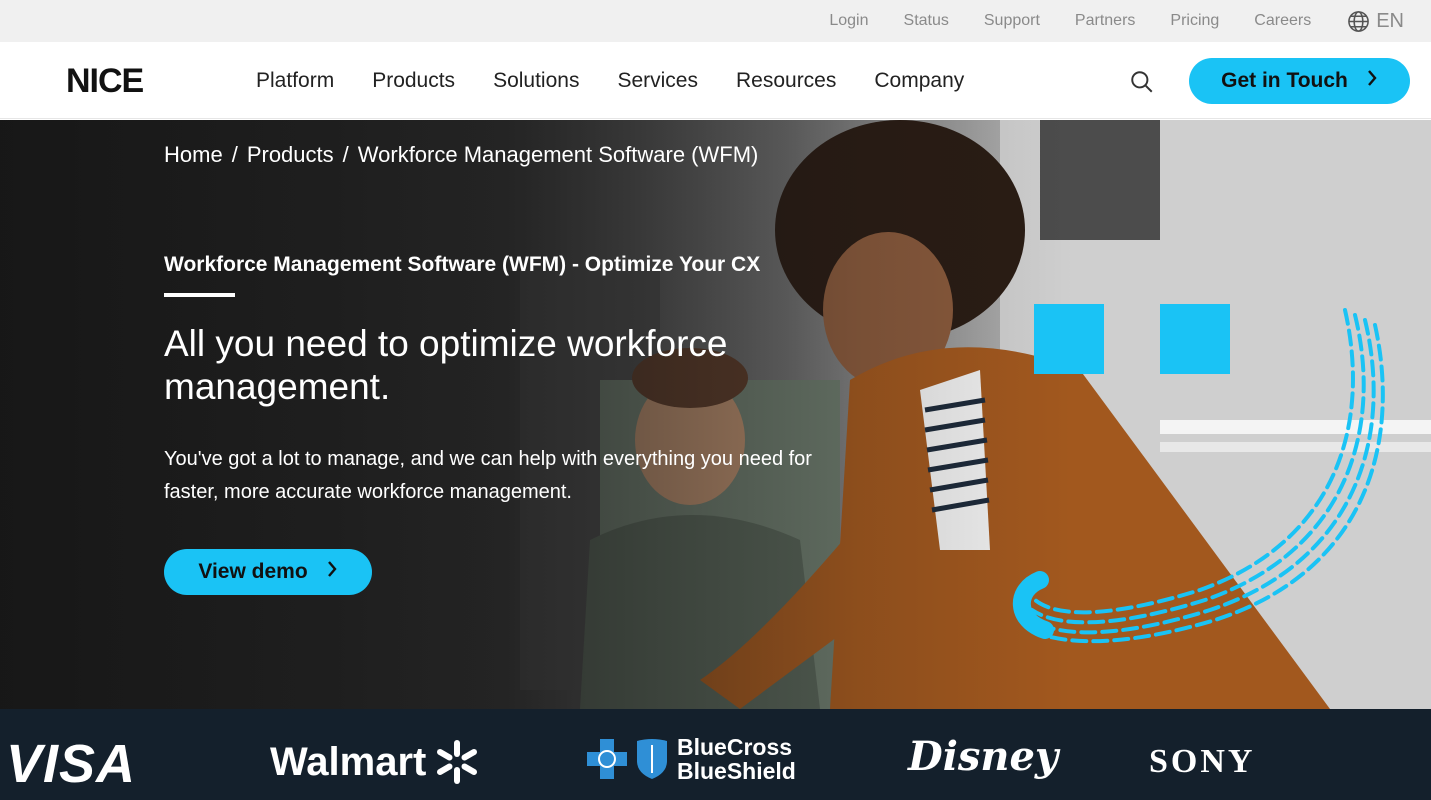 This screenshot has width=1431, height=800. Describe the element at coordinates (1390, 20) in the screenshot. I see `language-label: EN` at that location.